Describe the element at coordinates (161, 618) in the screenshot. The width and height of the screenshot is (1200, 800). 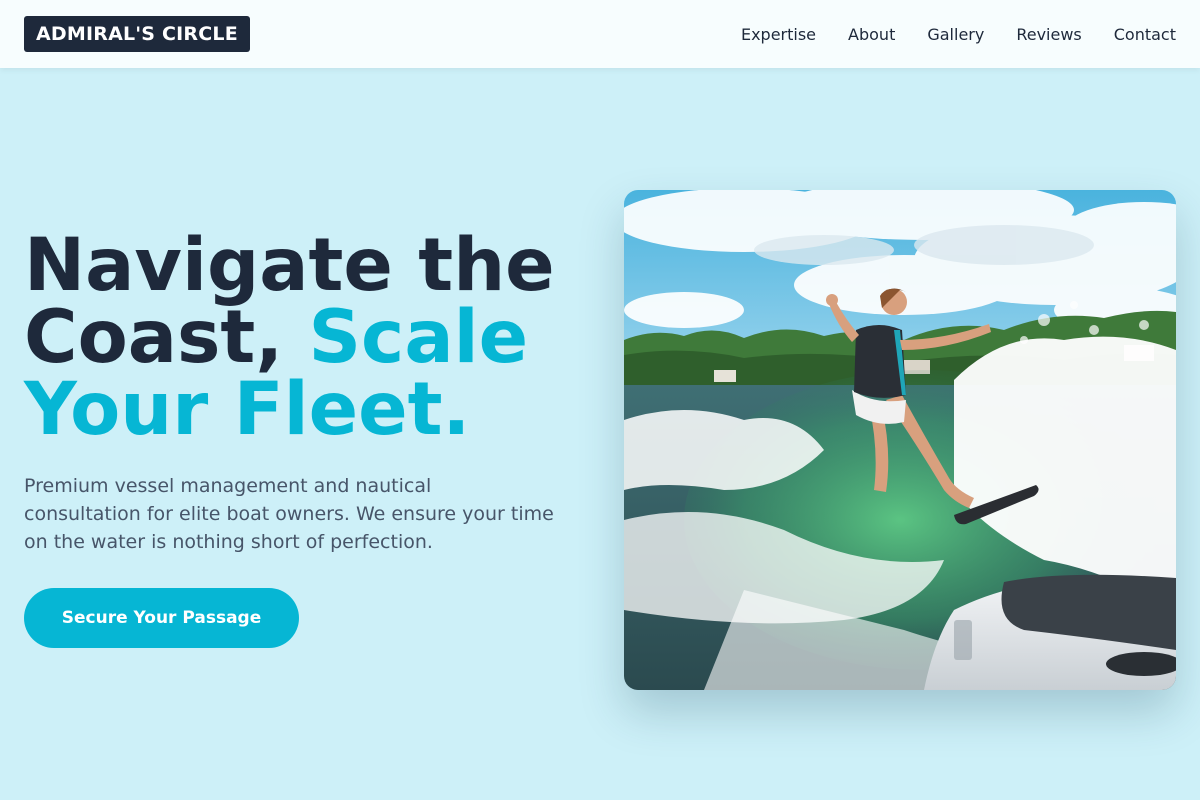
I see `secure-passage-button: Secure Your Passage` at that location.